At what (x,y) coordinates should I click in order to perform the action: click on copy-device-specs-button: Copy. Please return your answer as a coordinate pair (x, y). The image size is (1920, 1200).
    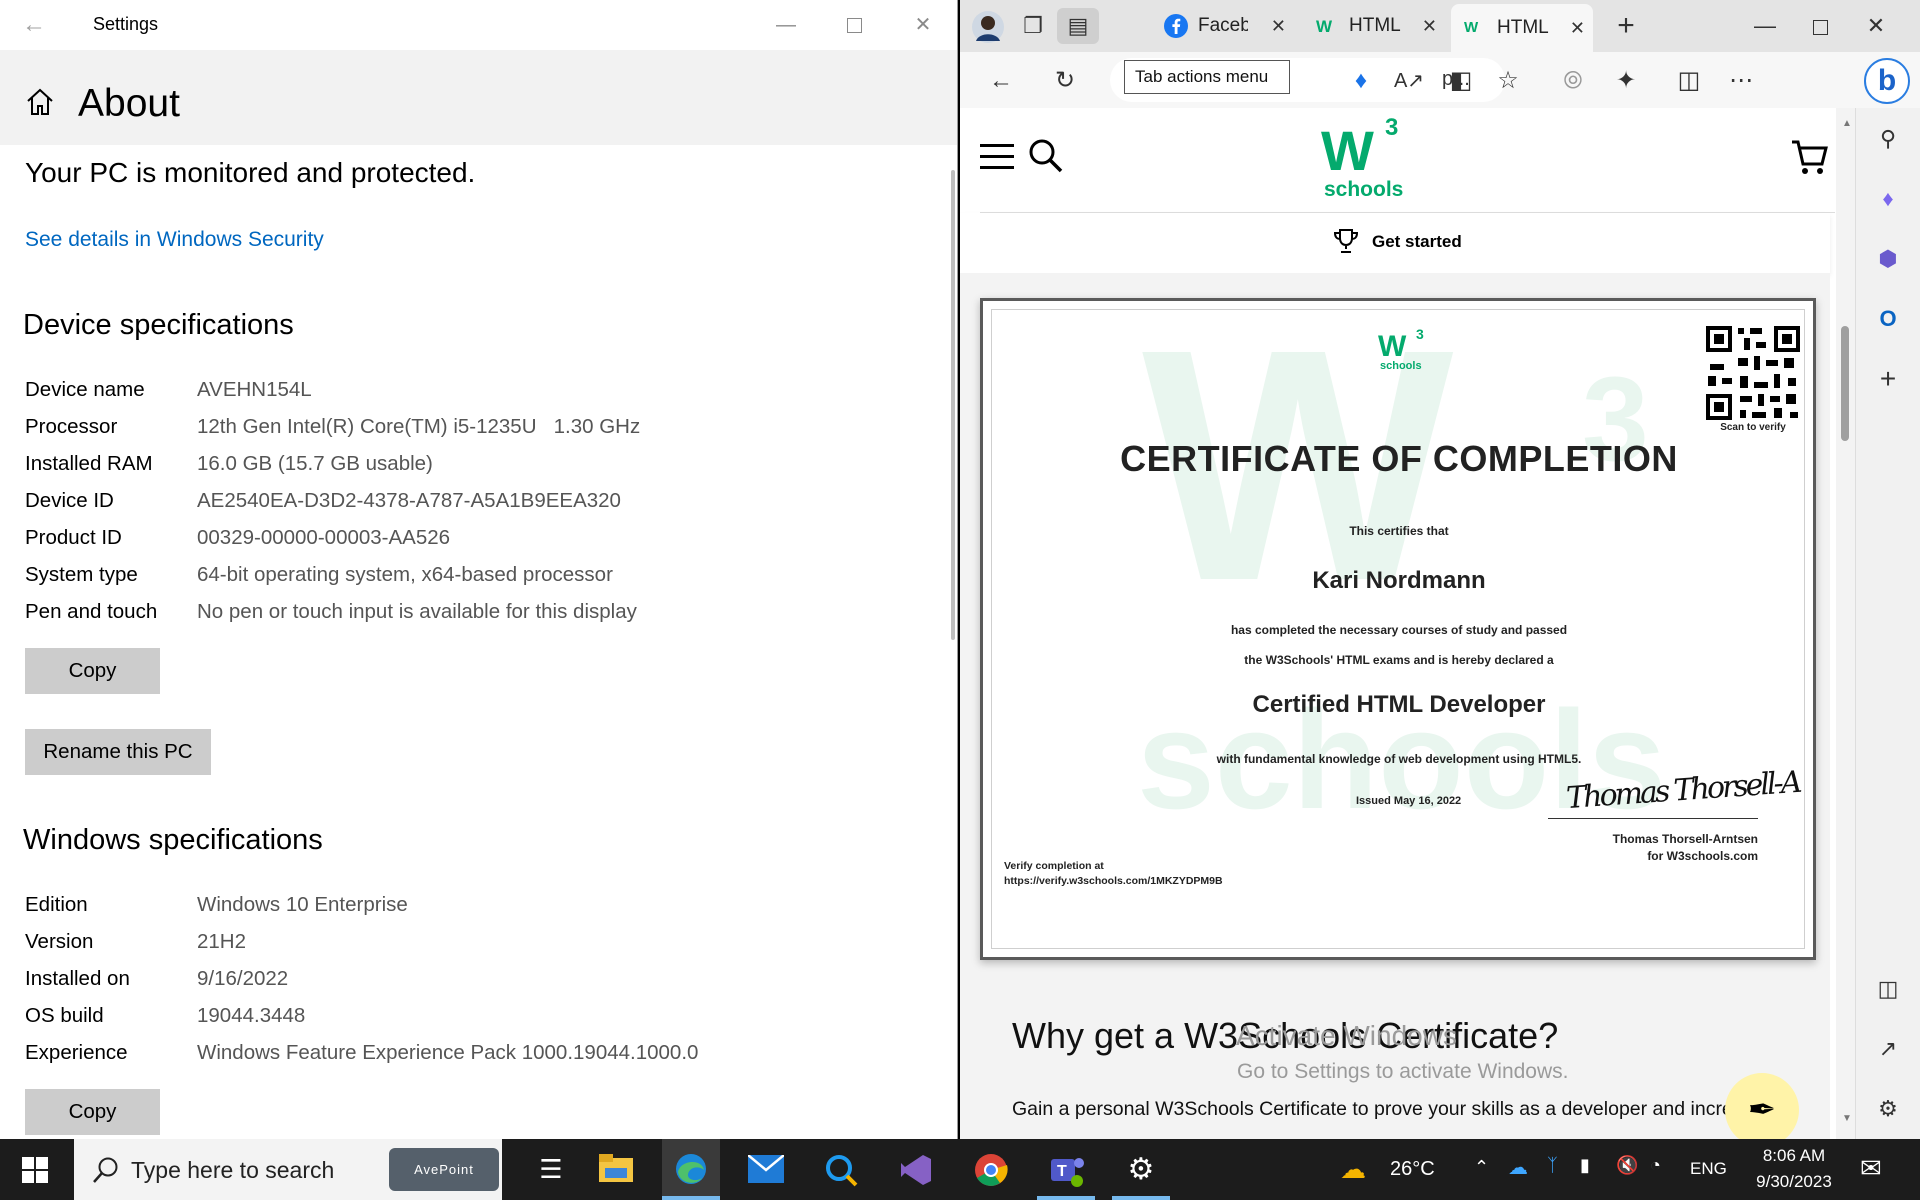
    Looking at the image, I should click on (92, 671).